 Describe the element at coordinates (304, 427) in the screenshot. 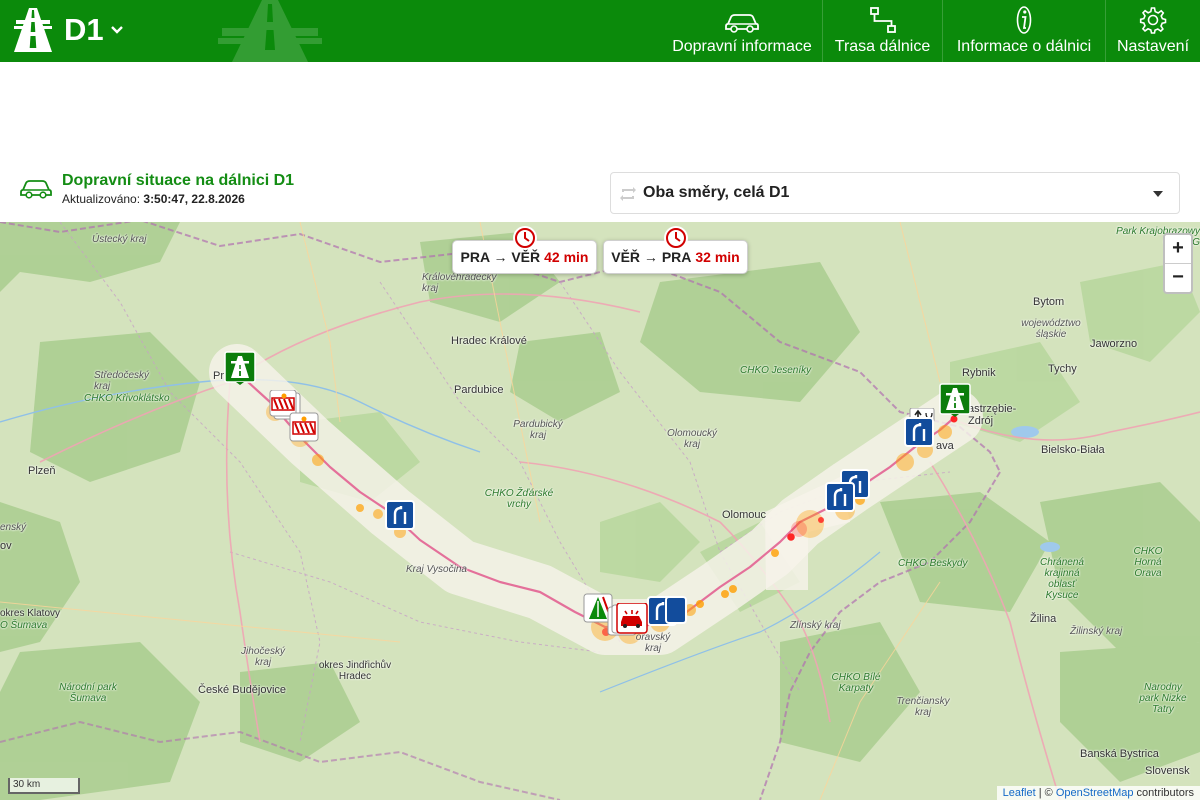

I see `roadwork-marker-icon` at that location.